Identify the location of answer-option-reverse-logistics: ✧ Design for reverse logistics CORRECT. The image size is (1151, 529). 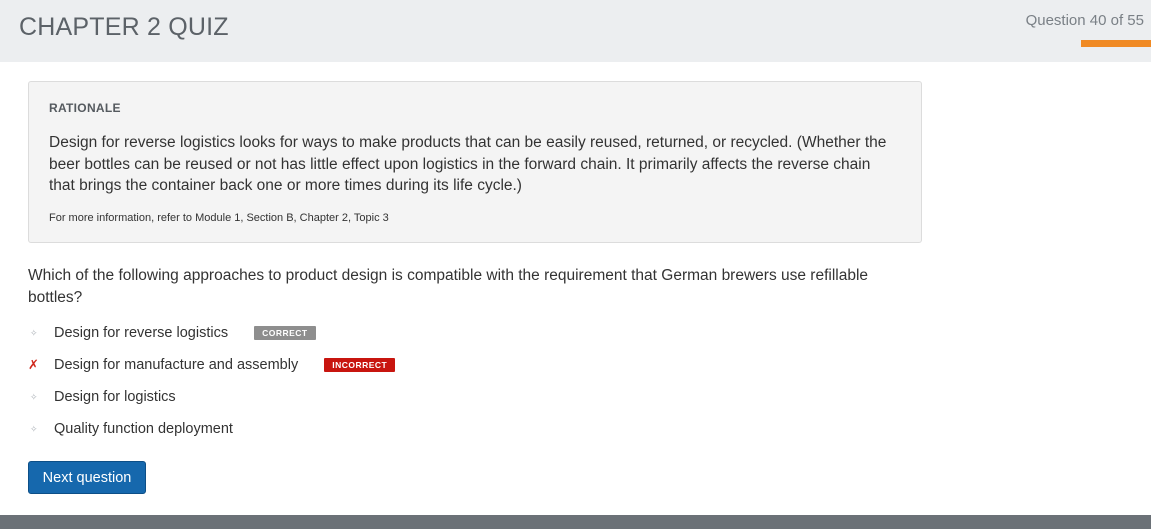
(172, 333).